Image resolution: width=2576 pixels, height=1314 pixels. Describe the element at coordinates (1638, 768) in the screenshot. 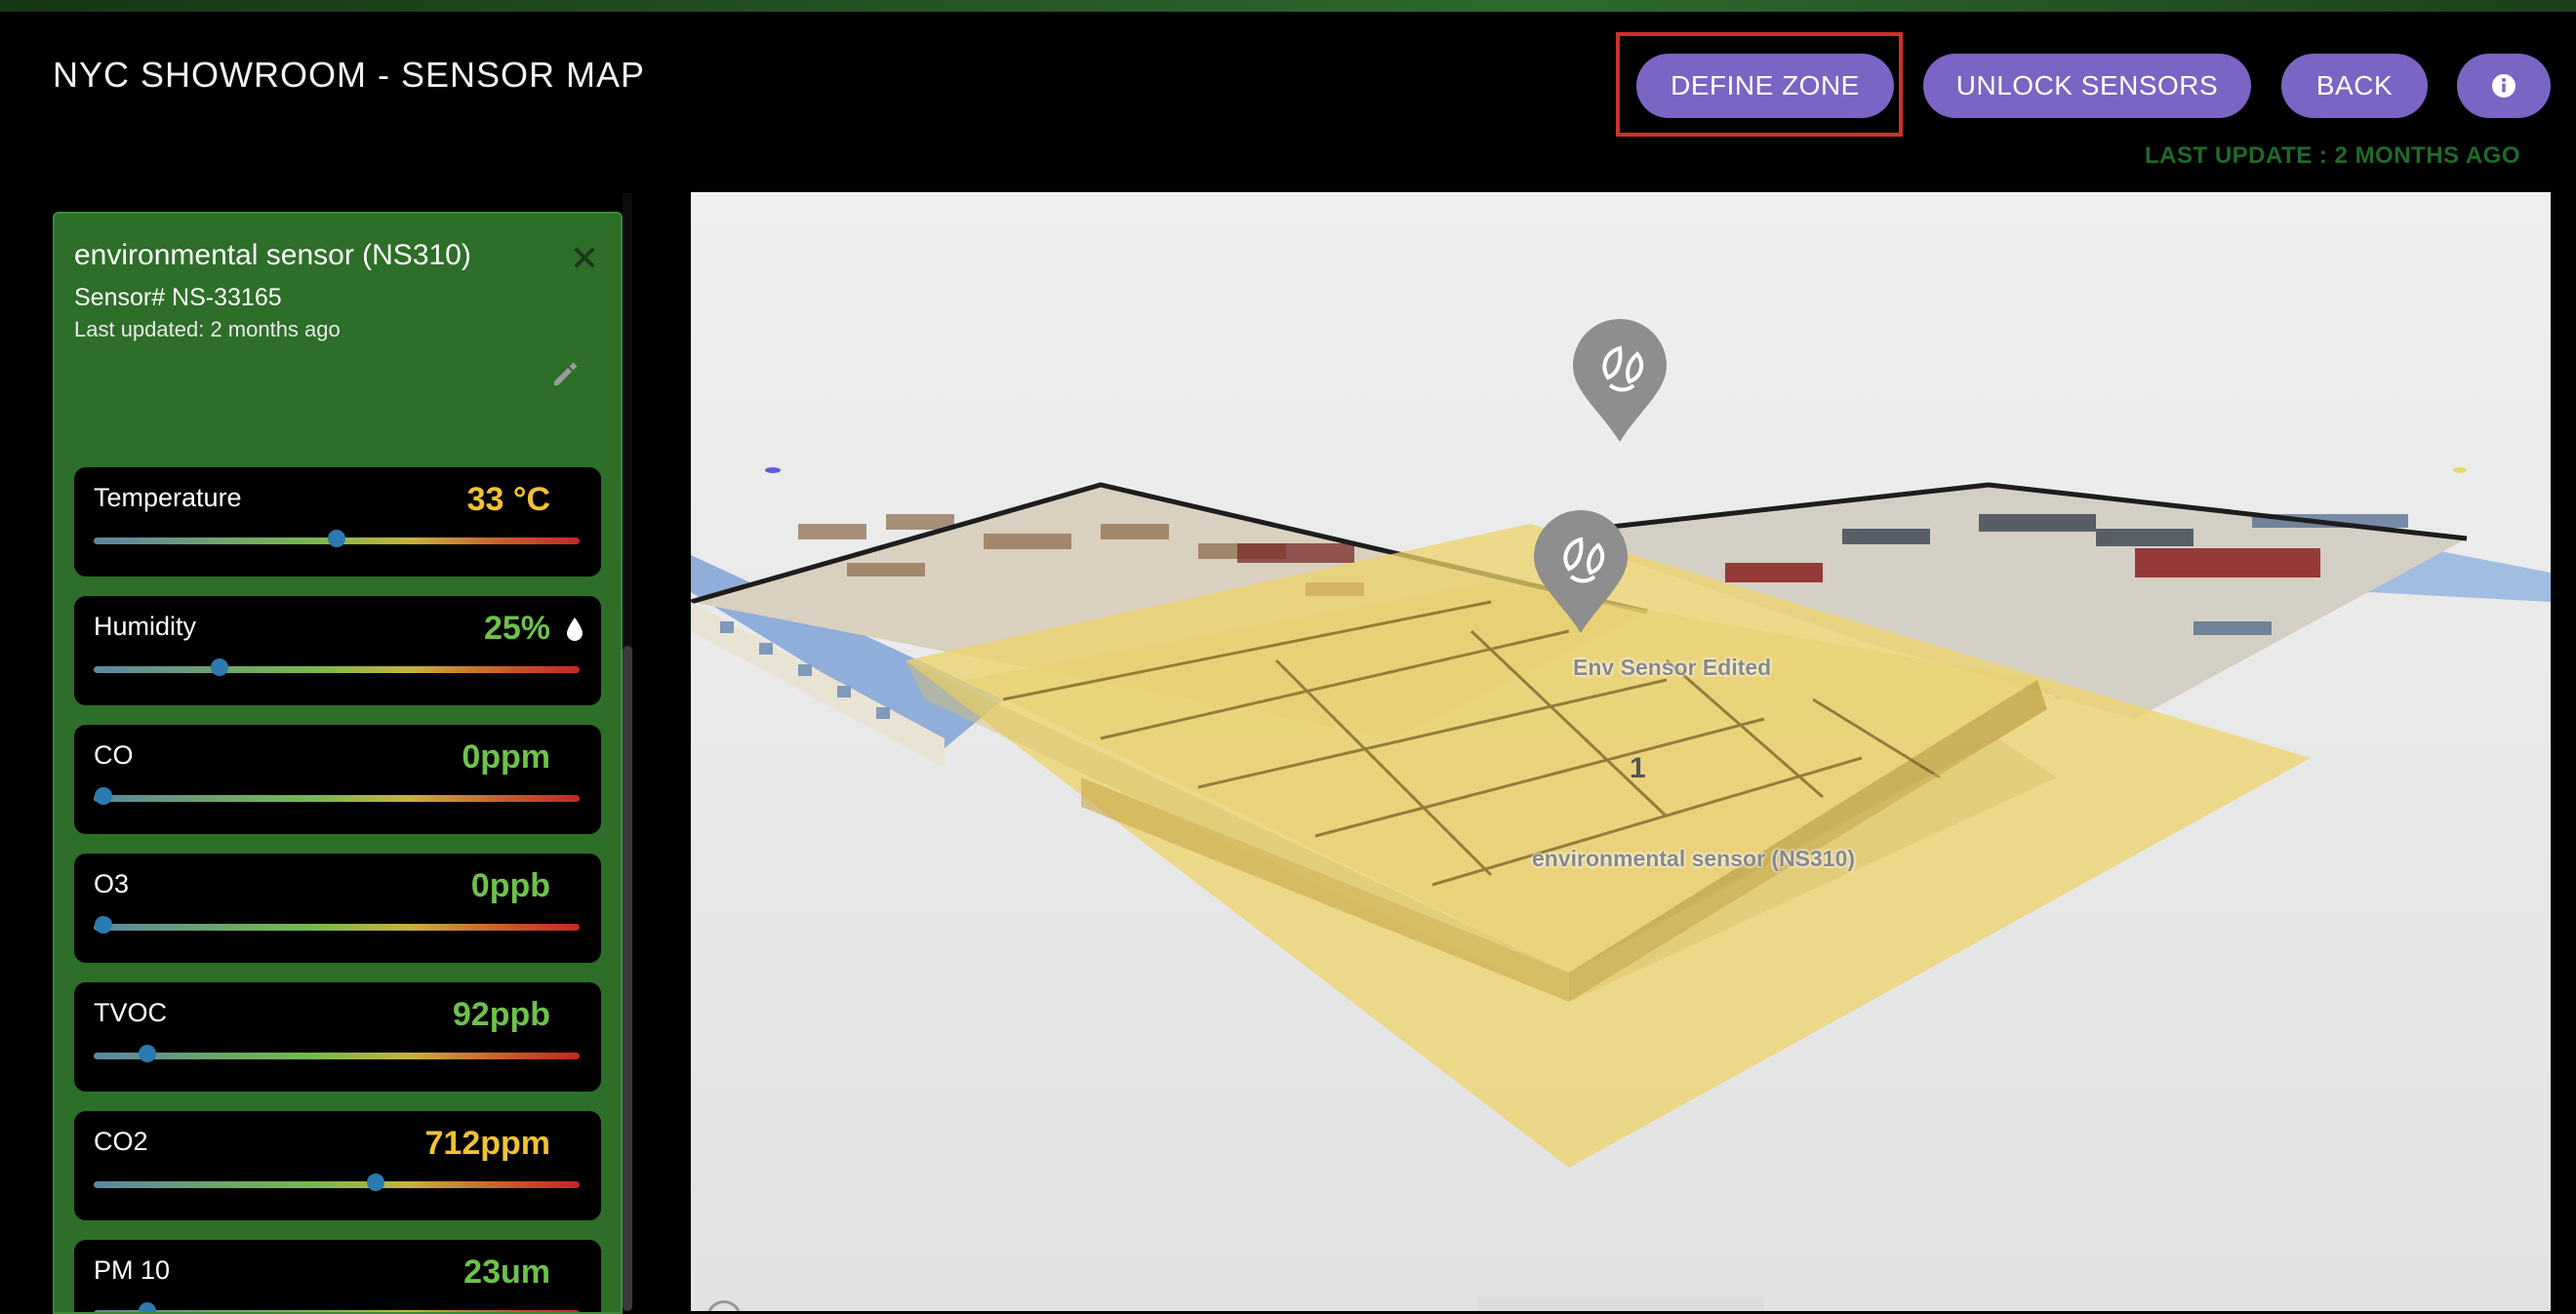

I see `pin-badge: 1` at that location.